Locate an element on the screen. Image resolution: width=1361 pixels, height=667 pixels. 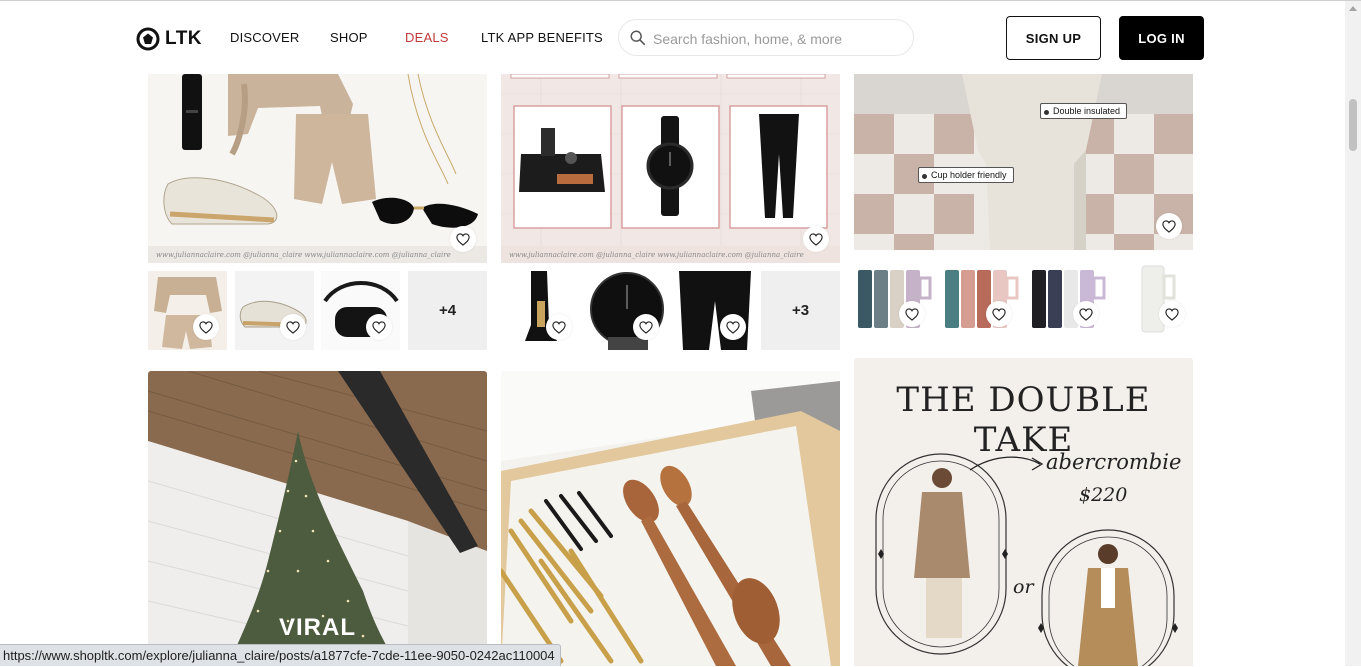
double-take-title: THE DOUBLE TAKE is located at coordinates (1023, 420).